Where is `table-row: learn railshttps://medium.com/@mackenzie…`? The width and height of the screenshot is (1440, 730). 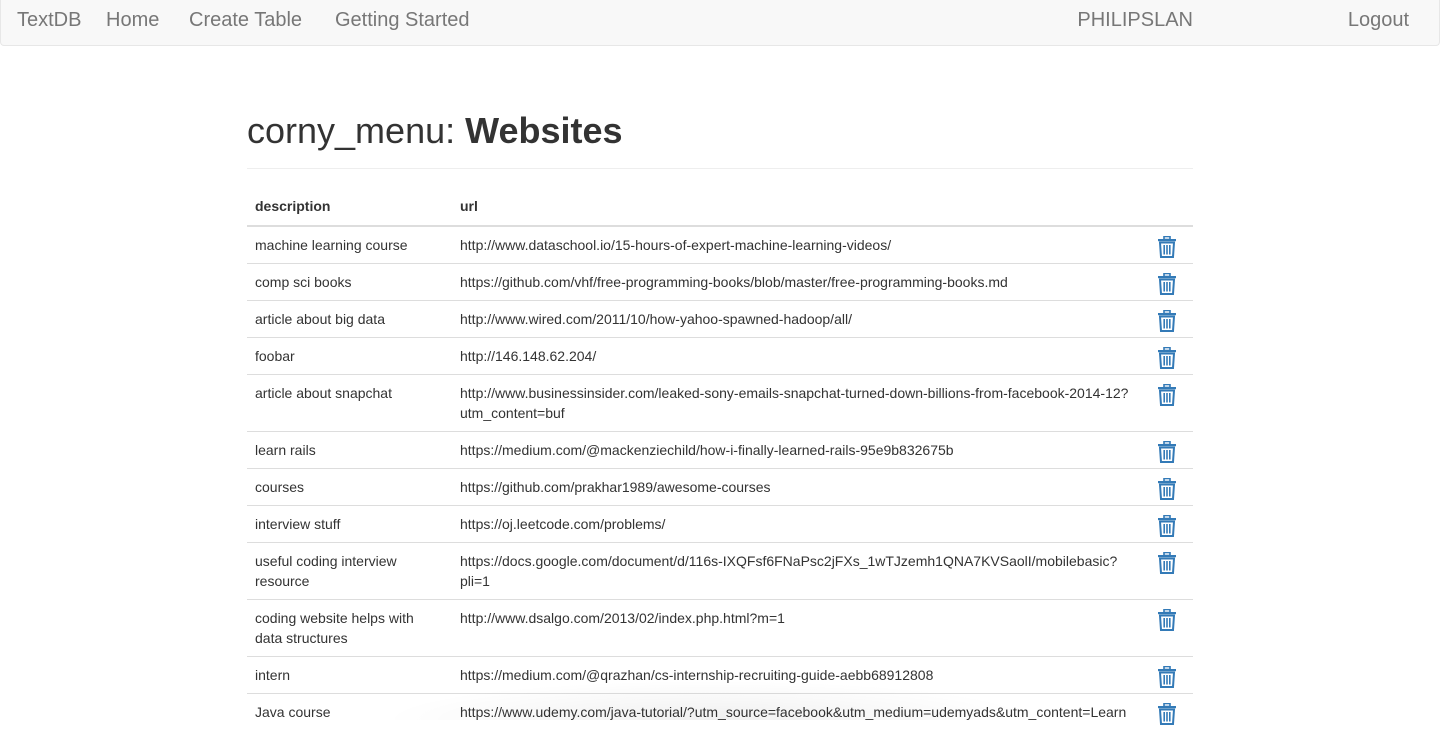 table-row: learn railshttps://medium.com/@mackenzie… is located at coordinates (720, 450).